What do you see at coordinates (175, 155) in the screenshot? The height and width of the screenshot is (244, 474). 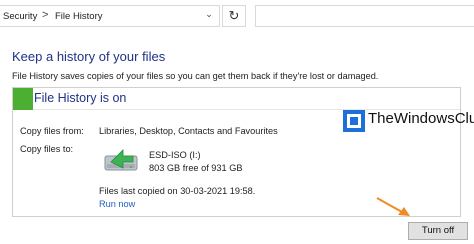 I see `drive-name: ESD-ISO (I:)` at bounding box center [175, 155].